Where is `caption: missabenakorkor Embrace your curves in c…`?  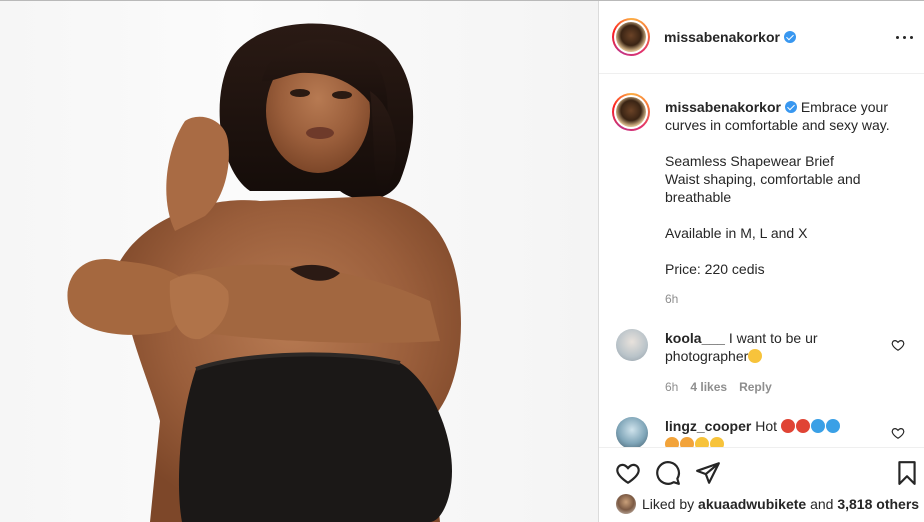 caption: missabenakorkor Embrace your curves in c… is located at coordinates (790, 188).